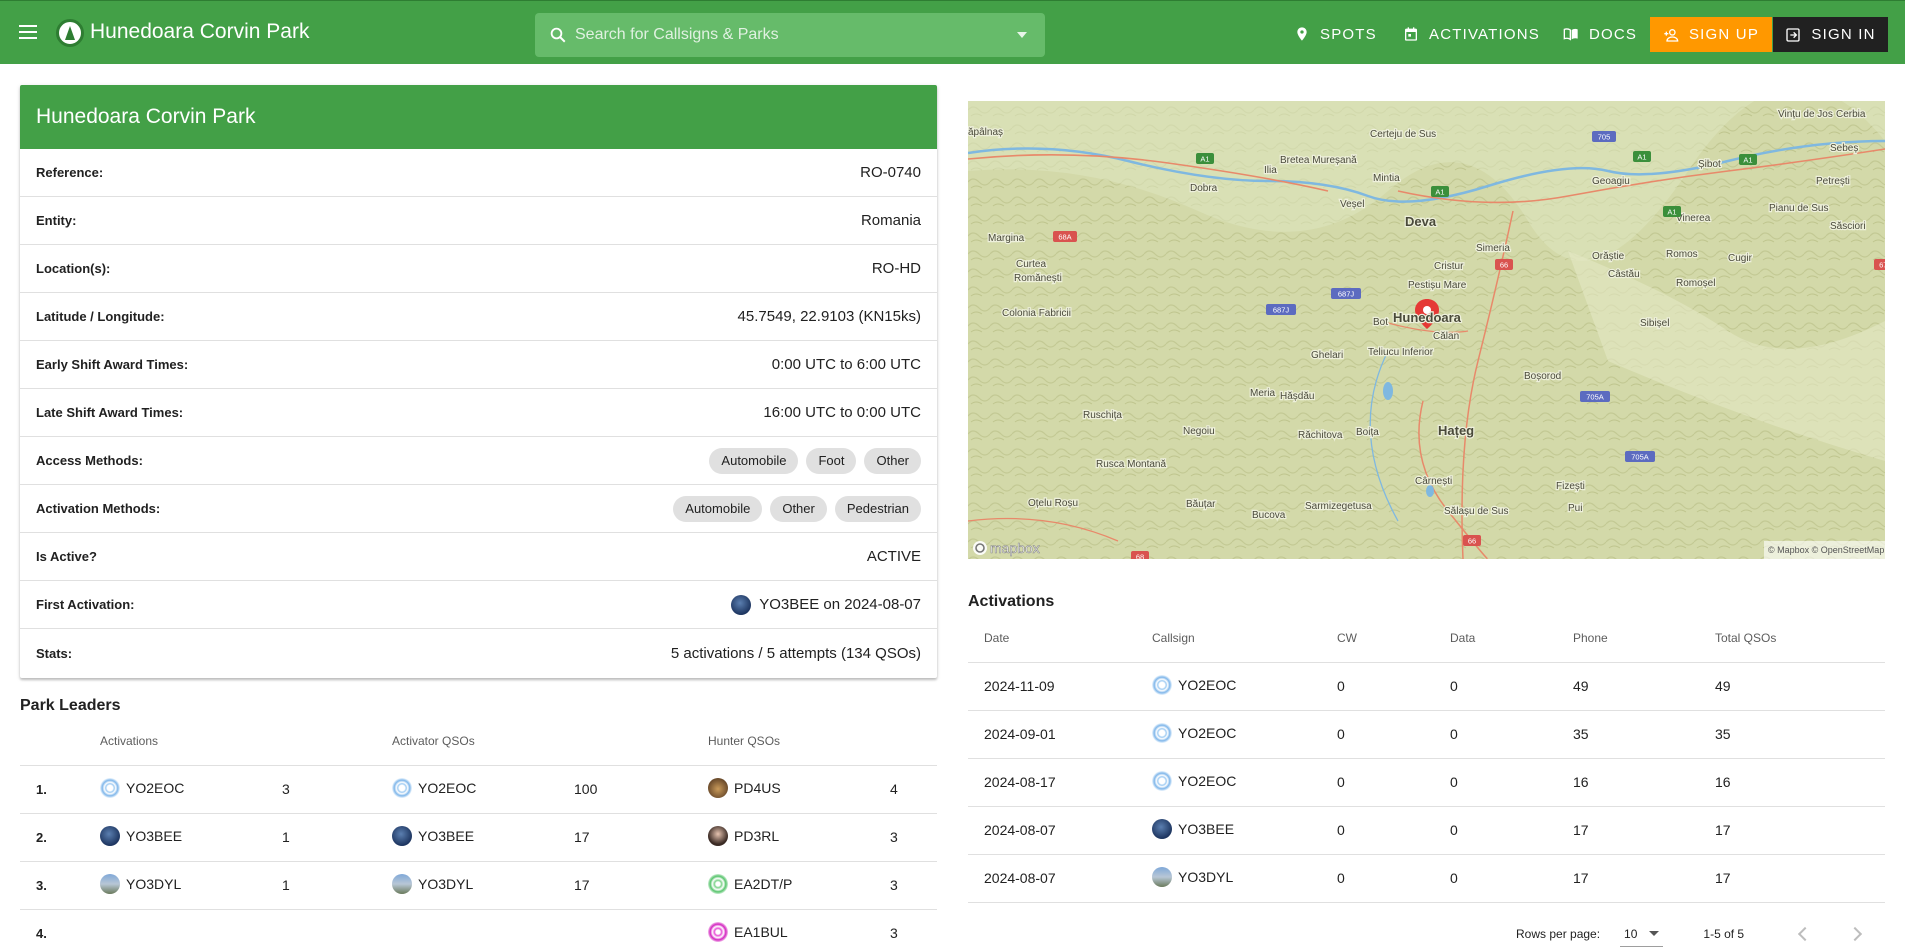 This screenshot has height=951, width=1905. Describe the element at coordinates (478, 789) in the screenshot. I see `leaders-row: 1. YO2EOC 3 YO2EOC 100 PD4US 4` at that location.